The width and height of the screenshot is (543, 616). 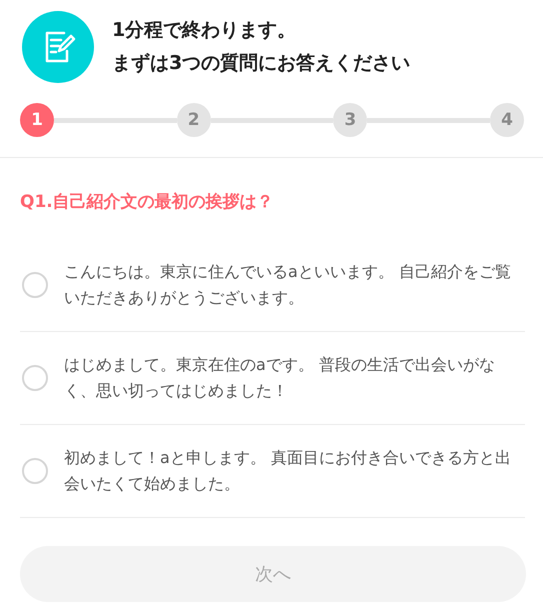 What do you see at coordinates (147, 202) in the screenshot?
I see `question-title: Q1.自己紹介文の最初の挨拶は？` at bounding box center [147, 202].